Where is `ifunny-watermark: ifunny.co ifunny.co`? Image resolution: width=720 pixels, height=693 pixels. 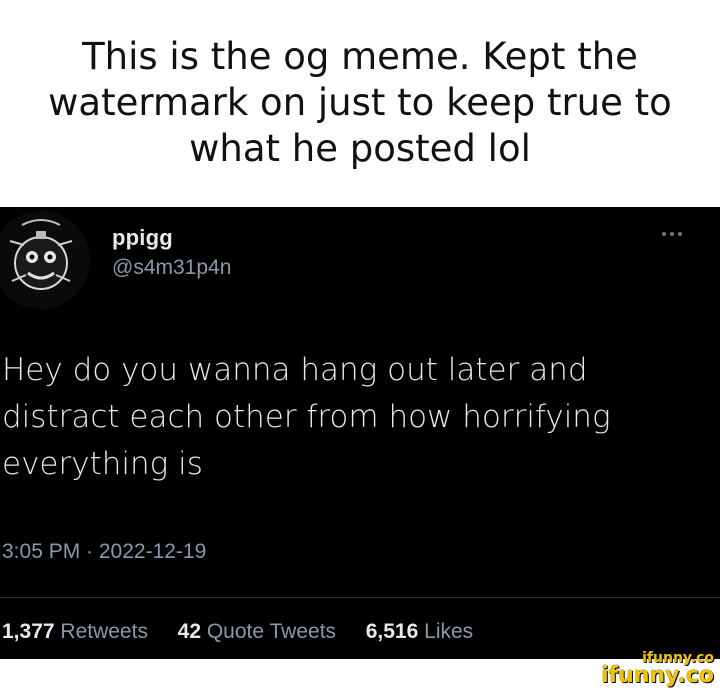 ifunny-watermark: ifunny.co ifunny.co is located at coordinates (657, 669).